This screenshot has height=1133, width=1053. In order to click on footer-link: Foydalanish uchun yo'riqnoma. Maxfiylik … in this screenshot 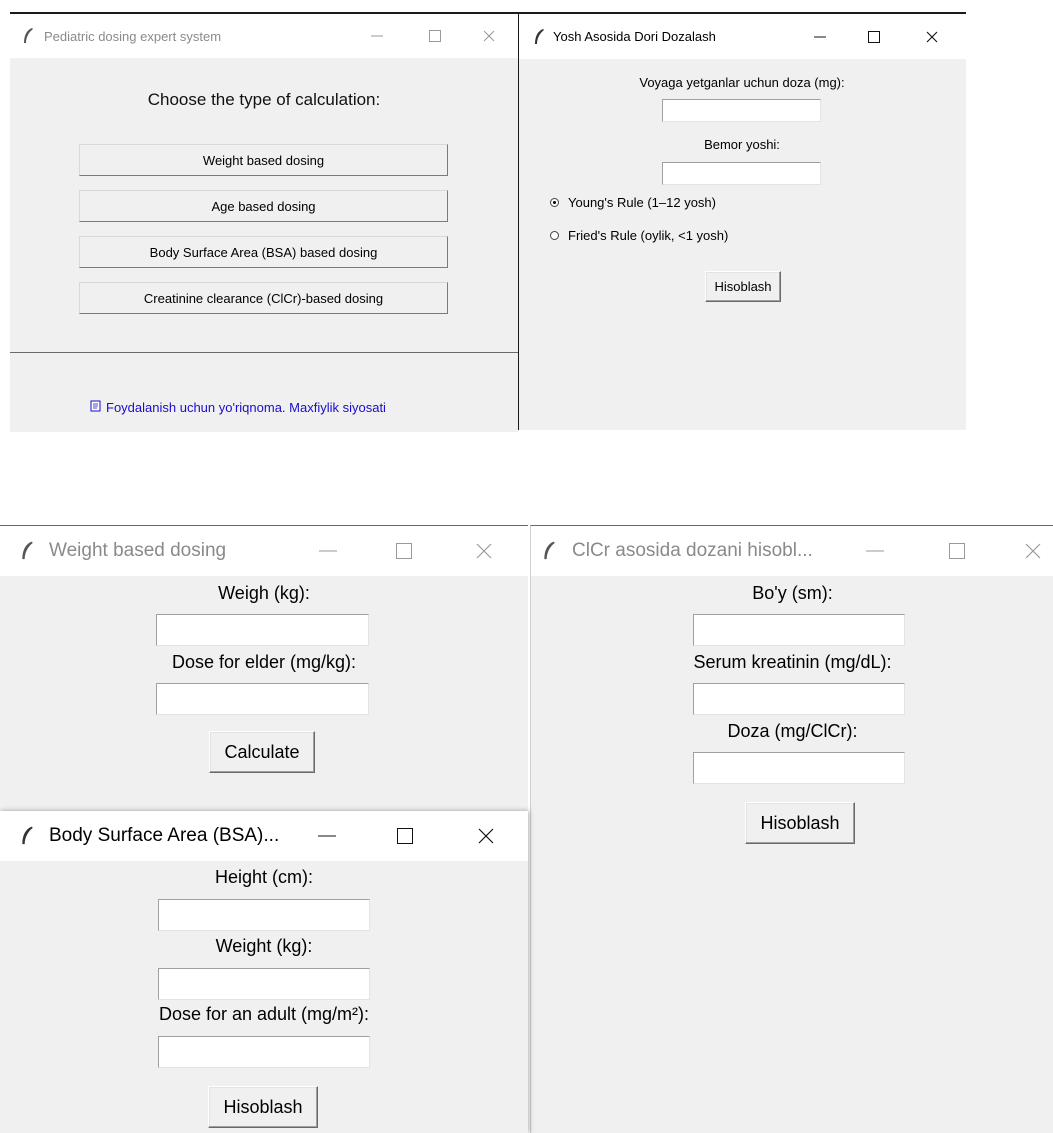, I will do `click(238, 407)`.